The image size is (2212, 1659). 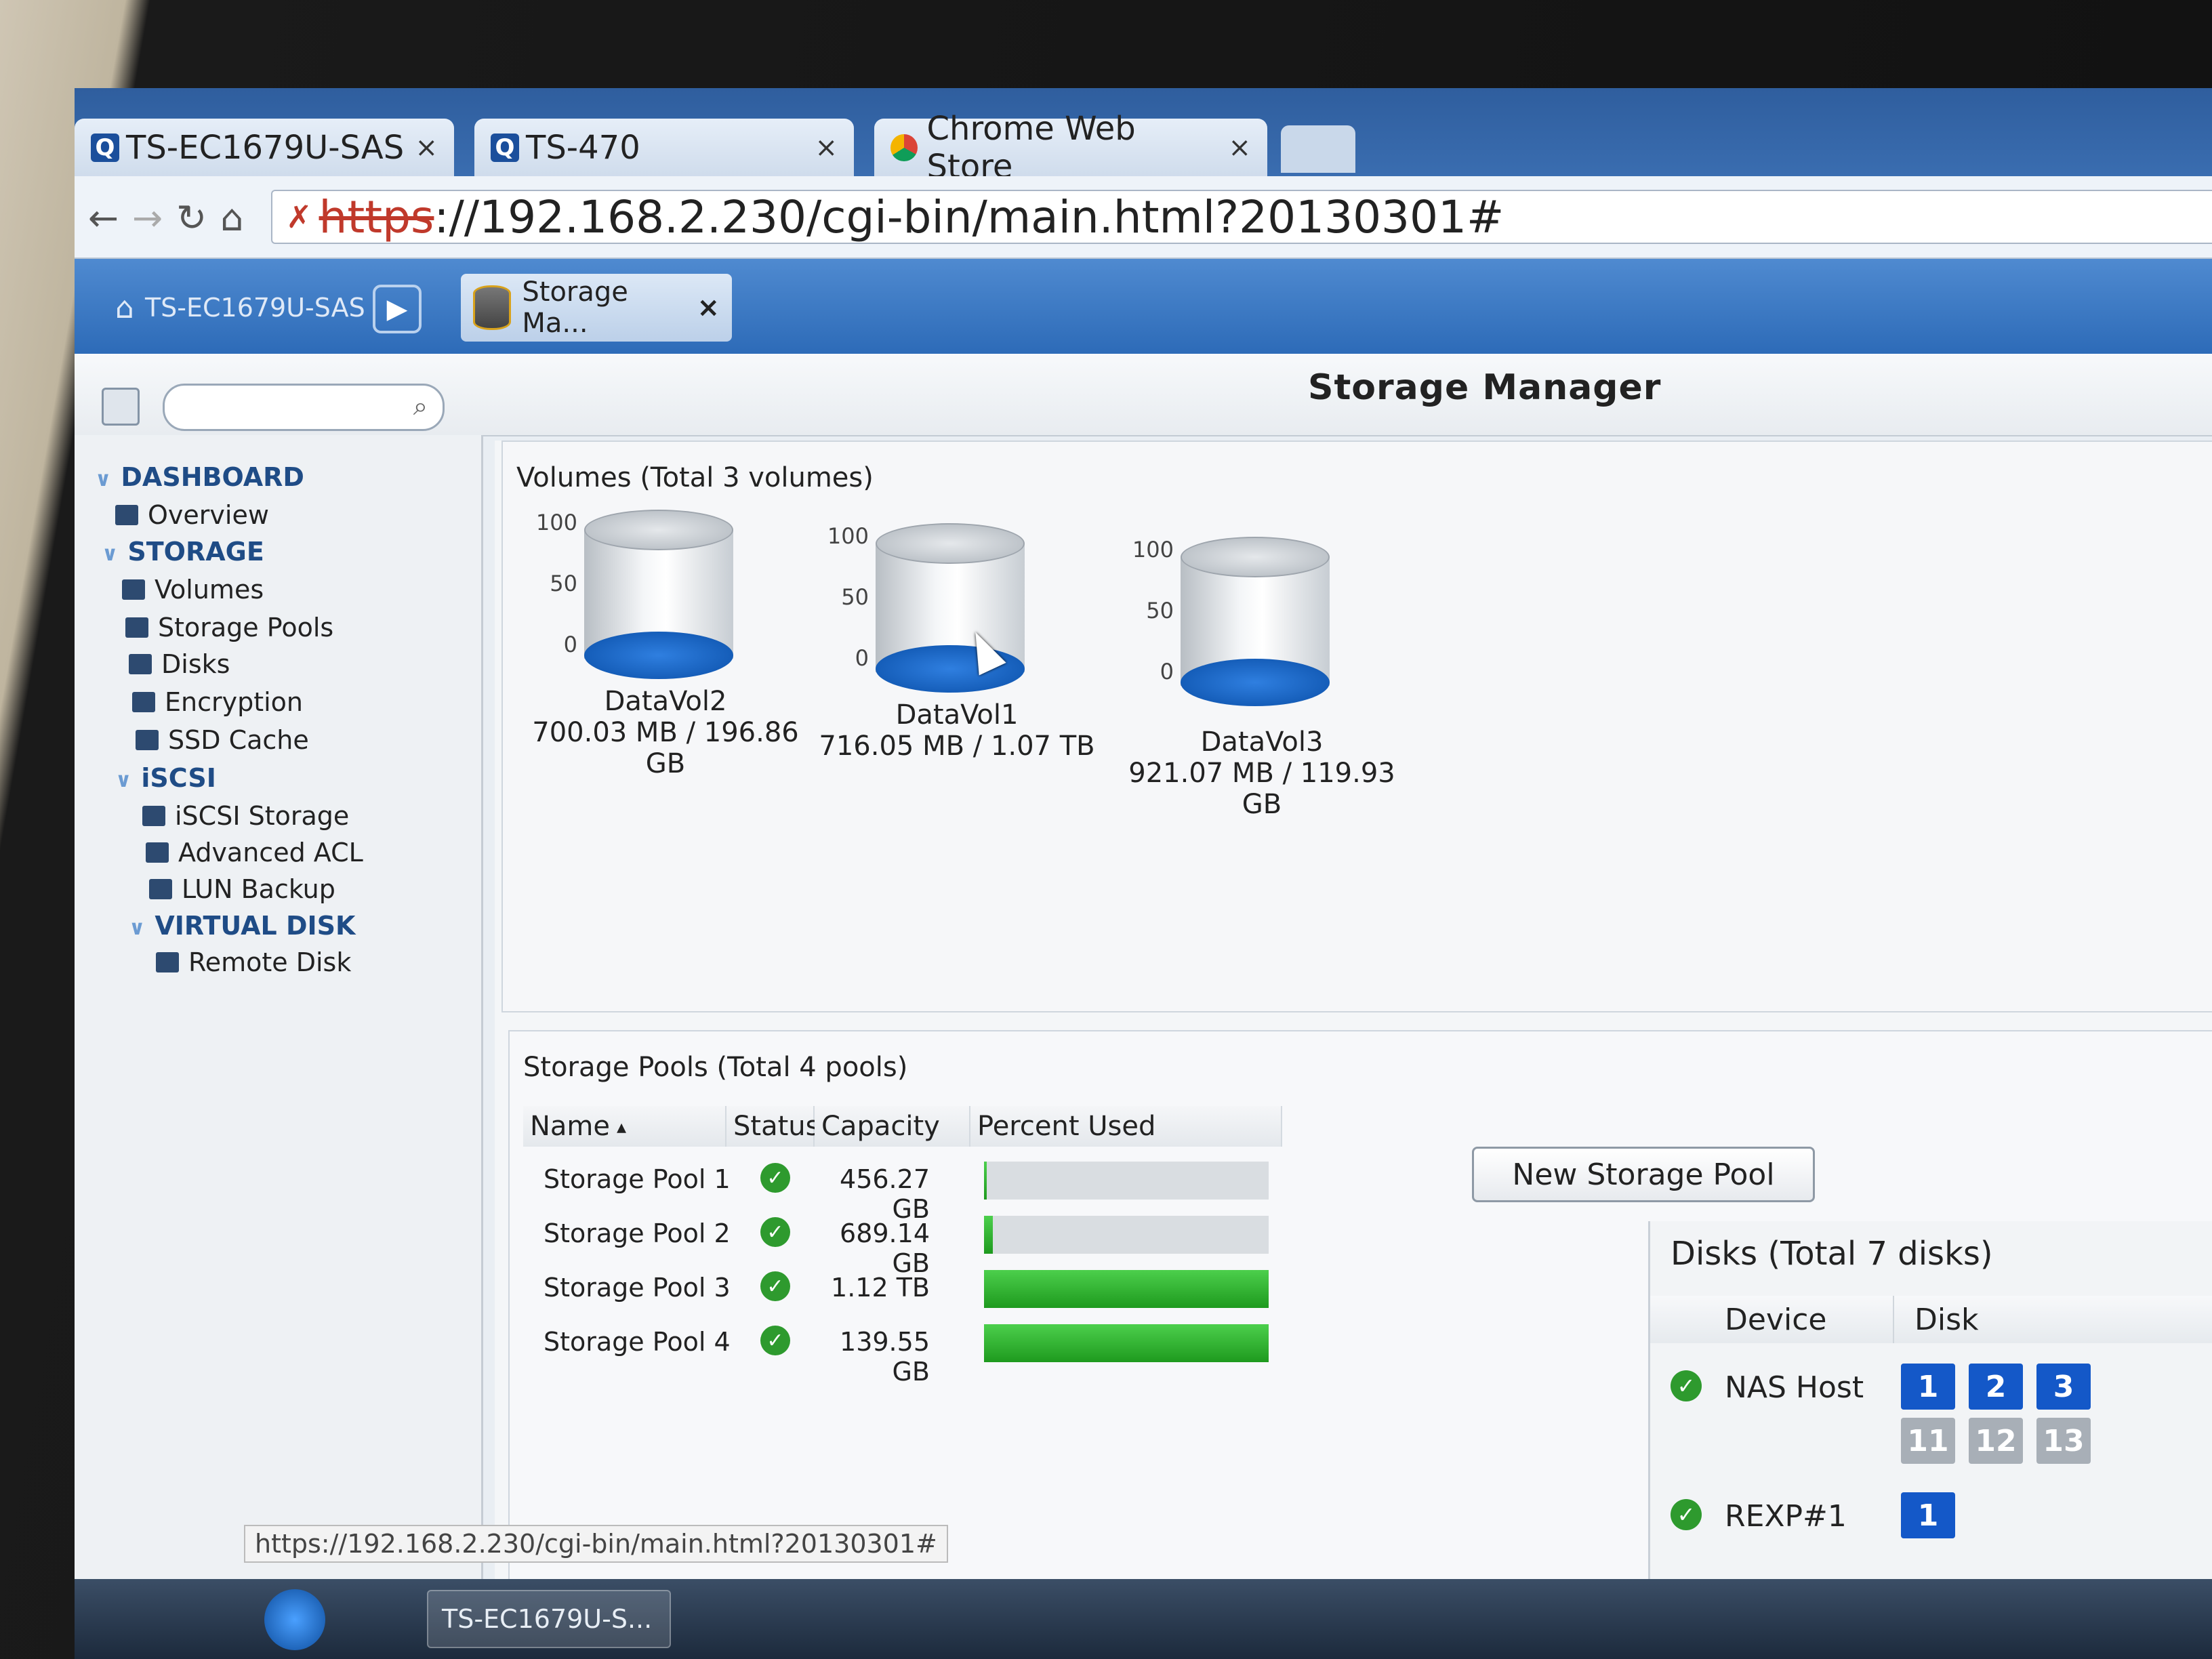 I want to click on table-row: Storage Pool 2 ✓ 689.14 GB, so click(x=903, y=1243).